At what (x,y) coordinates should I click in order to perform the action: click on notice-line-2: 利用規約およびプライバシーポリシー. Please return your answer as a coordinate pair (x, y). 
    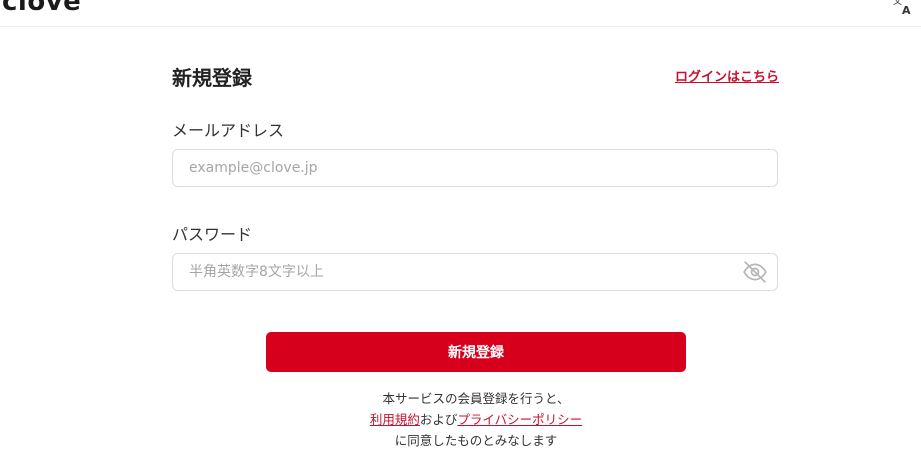
    Looking at the image, I should click on (476, 419).